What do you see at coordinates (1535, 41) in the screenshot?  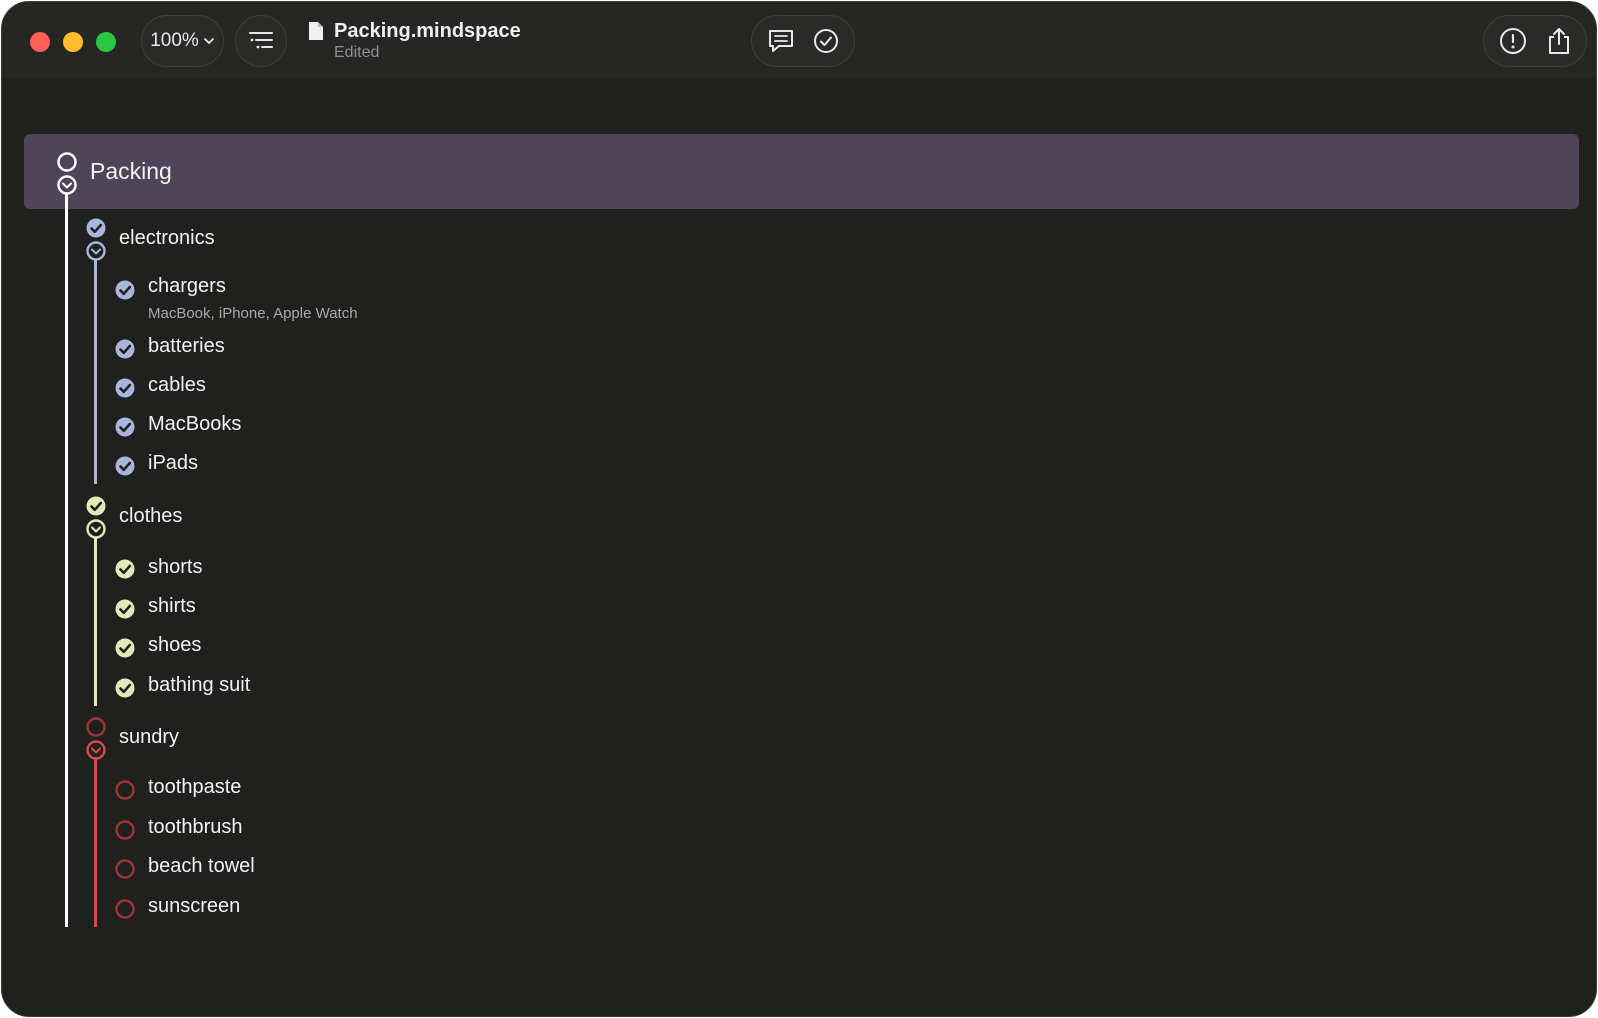 I see `right-toolbar-group` at bounding box center [1535, 41].